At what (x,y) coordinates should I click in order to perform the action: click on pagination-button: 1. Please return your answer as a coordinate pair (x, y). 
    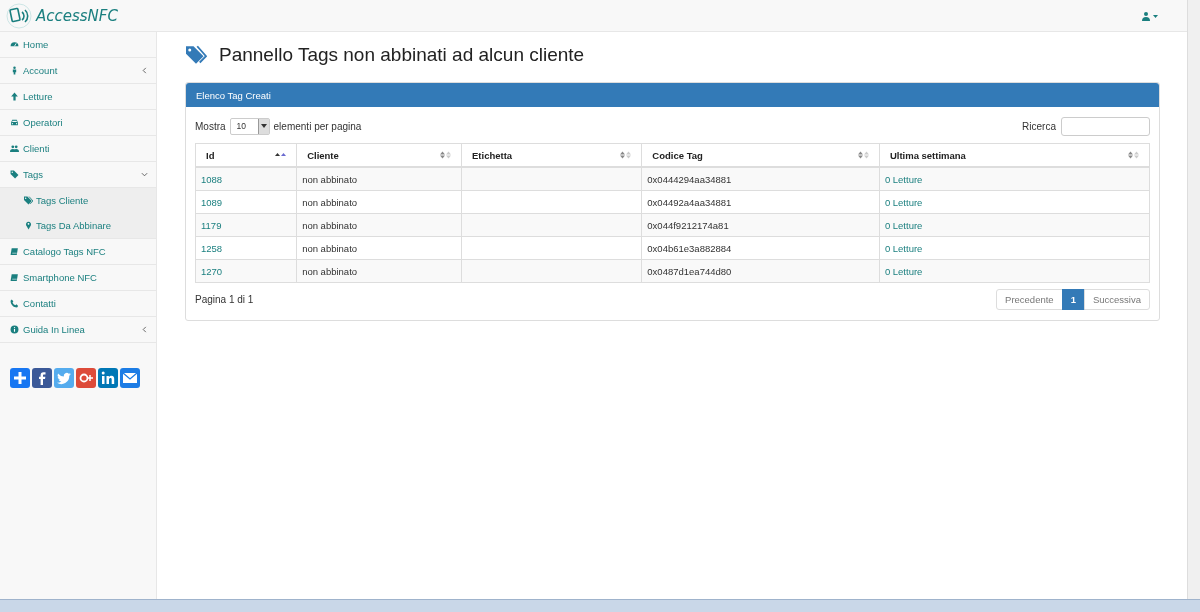
    Looking at the image, I should click on (1073, 299).